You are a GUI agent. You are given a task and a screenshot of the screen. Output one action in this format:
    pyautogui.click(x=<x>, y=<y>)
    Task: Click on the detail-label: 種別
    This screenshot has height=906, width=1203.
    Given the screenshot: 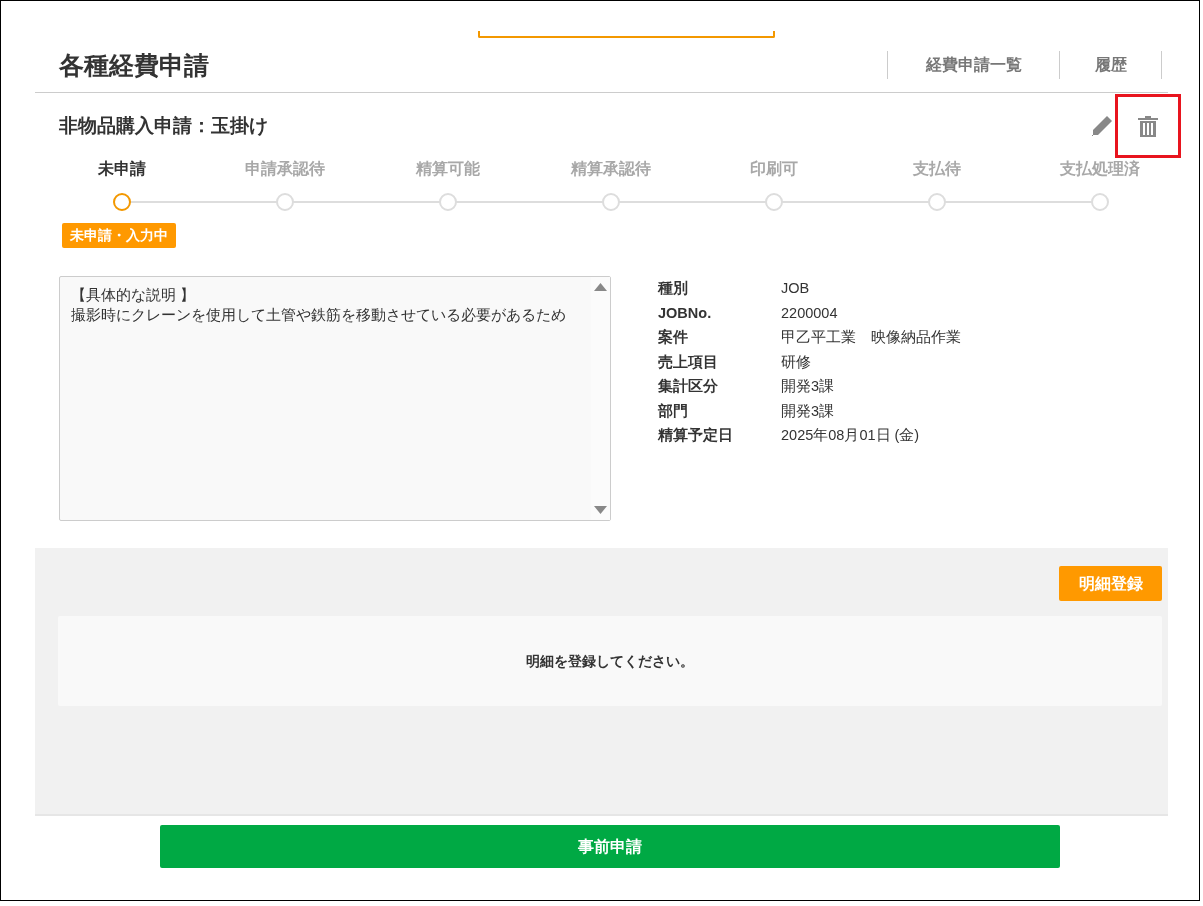 What is the action you would take?
    pyautogui.click(x=673, y=289)
    